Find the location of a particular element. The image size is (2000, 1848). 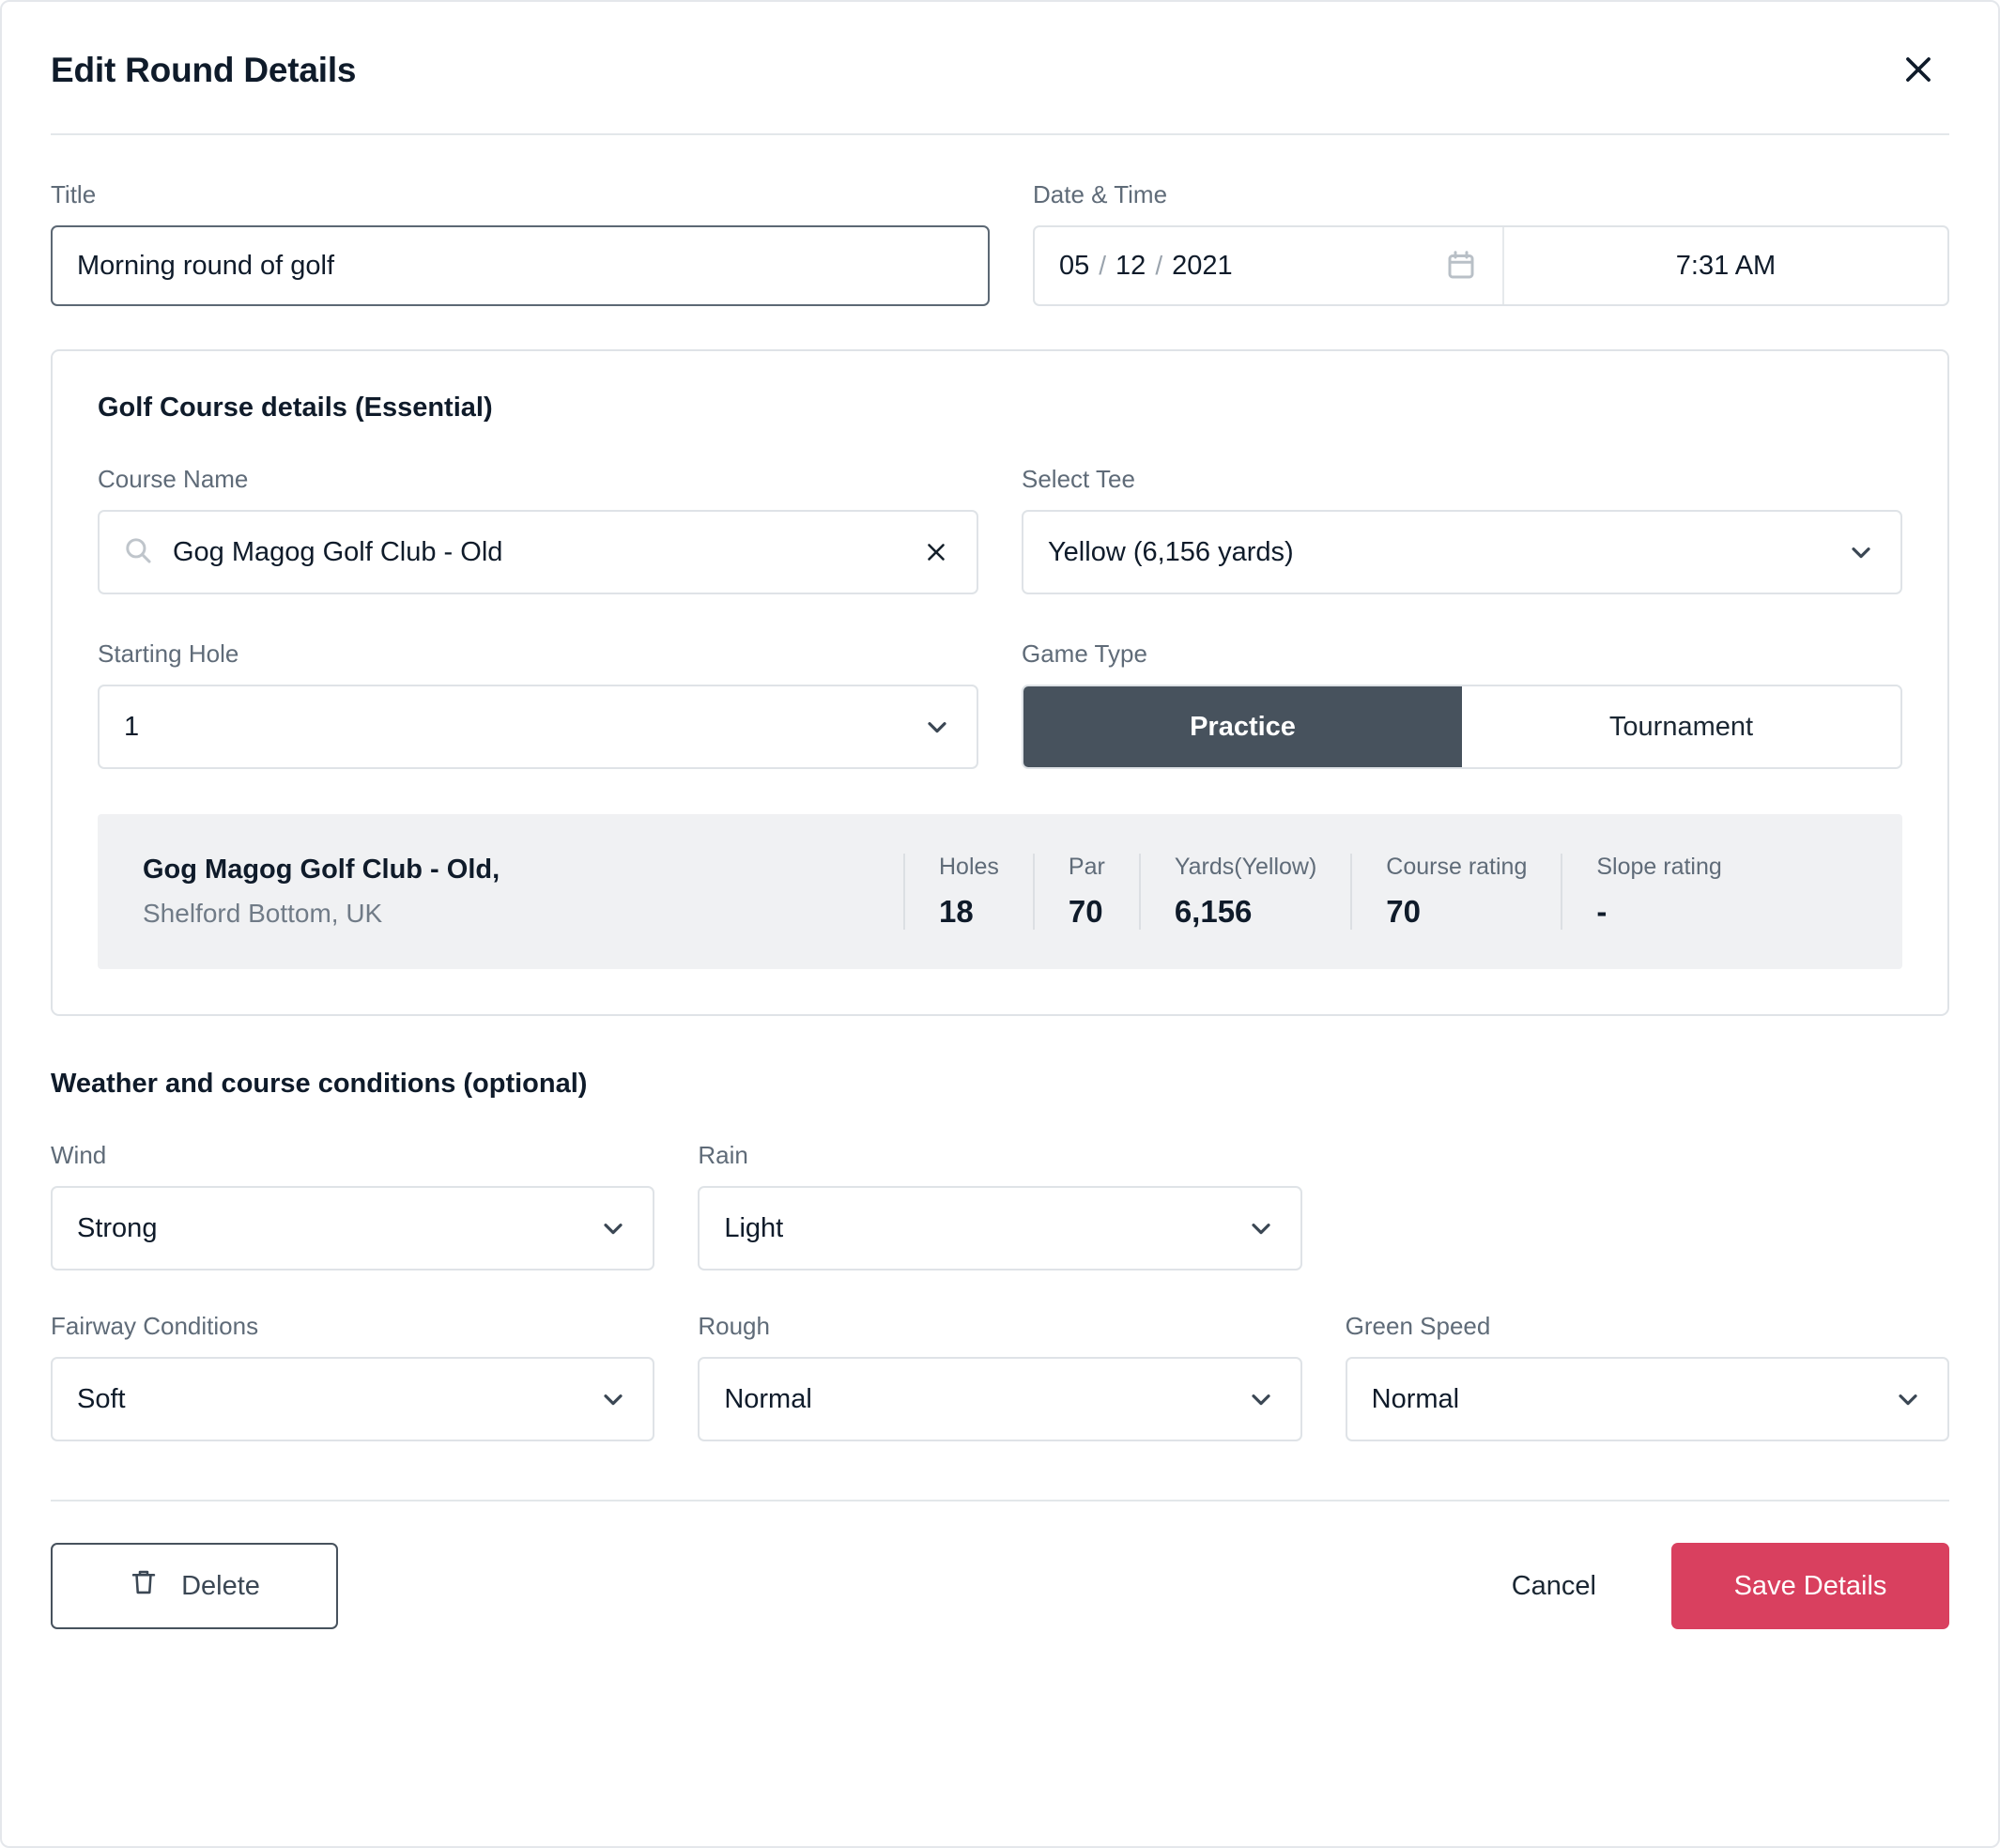

rain-group: Rain Light is located at coordinates (1000, 1205).